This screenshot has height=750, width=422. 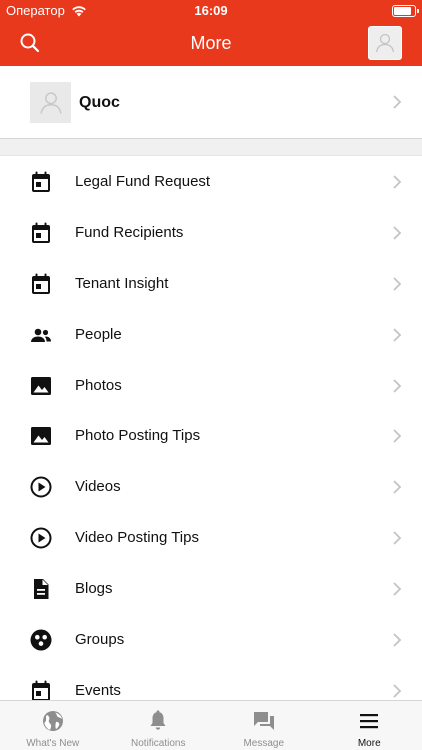 I want to click on menu-item-legal-fund-request: Legal Fund Request, so click(x=211, y=181).